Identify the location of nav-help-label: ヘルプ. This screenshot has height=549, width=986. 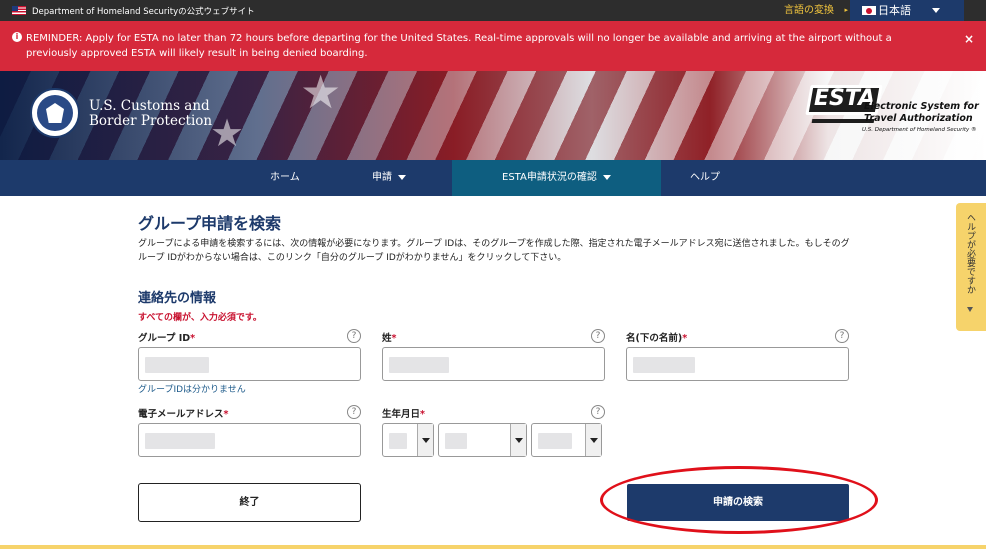
(705, 177).